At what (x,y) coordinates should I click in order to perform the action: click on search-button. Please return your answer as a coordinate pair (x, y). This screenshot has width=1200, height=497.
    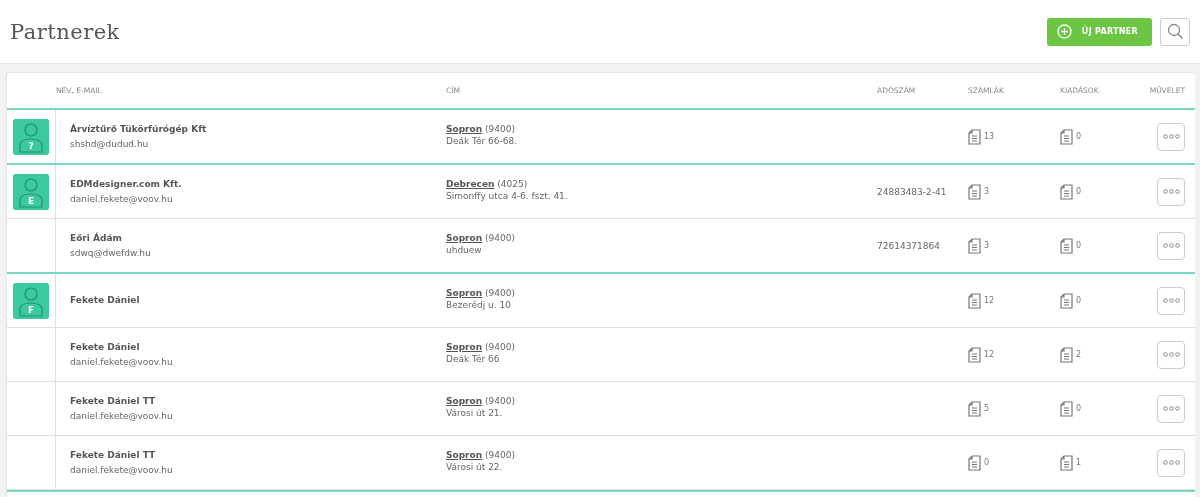
    Looking at the image, I should click on (1175, 31).